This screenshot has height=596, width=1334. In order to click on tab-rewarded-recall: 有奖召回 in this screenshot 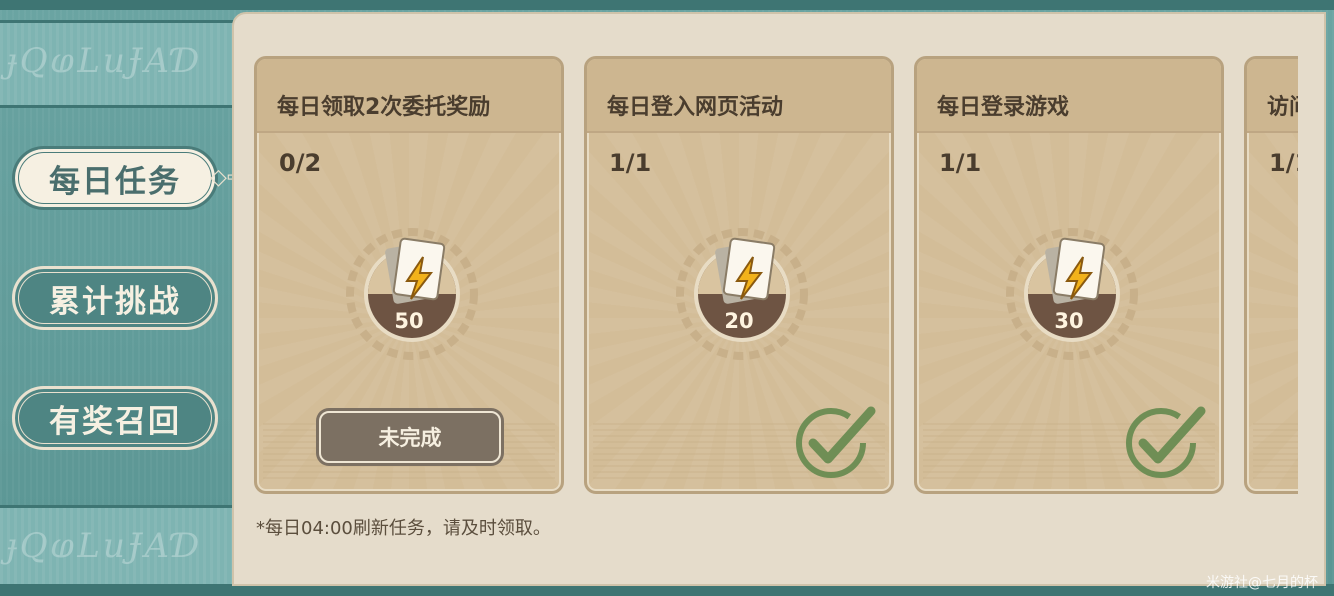, I will do `click(115, 418)`.